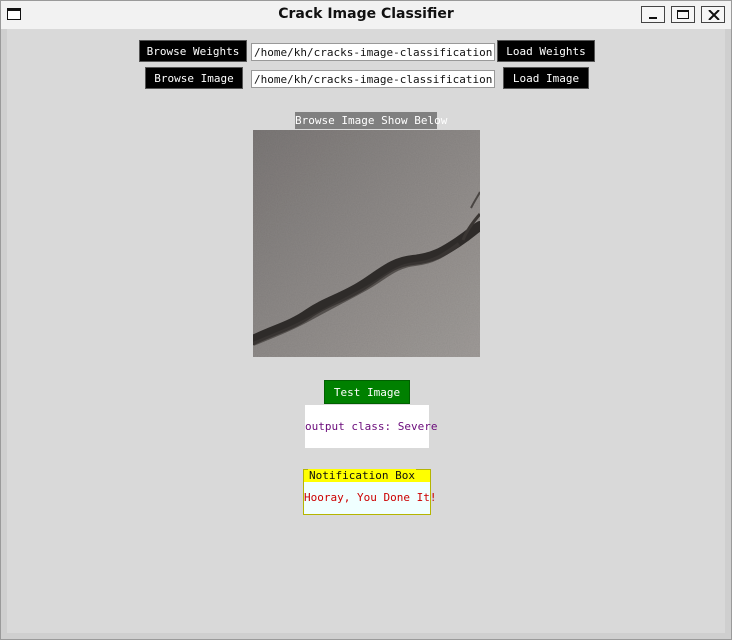  Describe the element at coordinates (371, 120) in the screenshot. I see `image-preview-caption: Browse Image Show Below` at that location.